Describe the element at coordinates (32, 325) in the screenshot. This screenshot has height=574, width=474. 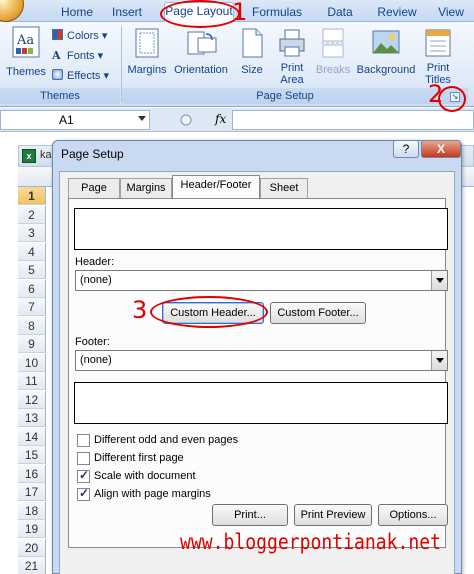
I see `row-header: 8` at that location.